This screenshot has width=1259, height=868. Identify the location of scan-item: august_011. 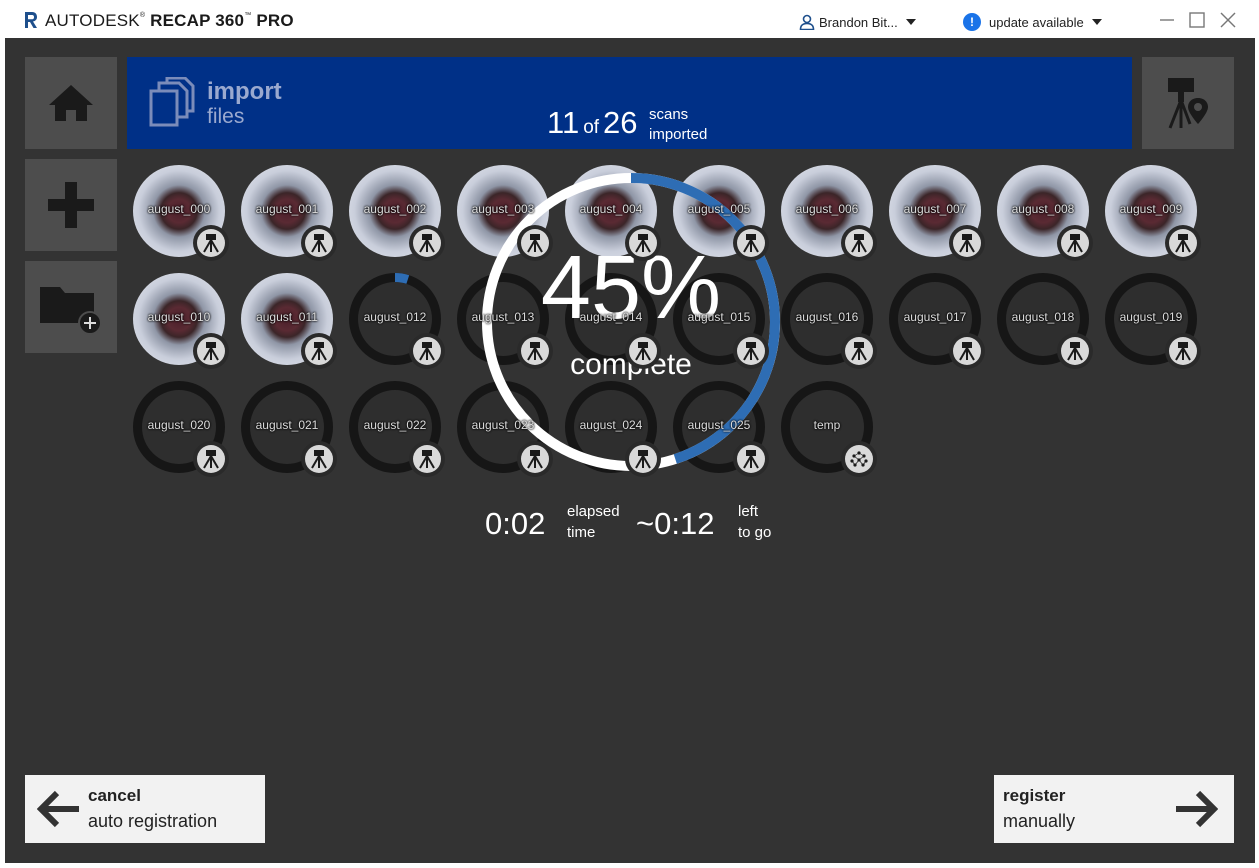
(289, 321).